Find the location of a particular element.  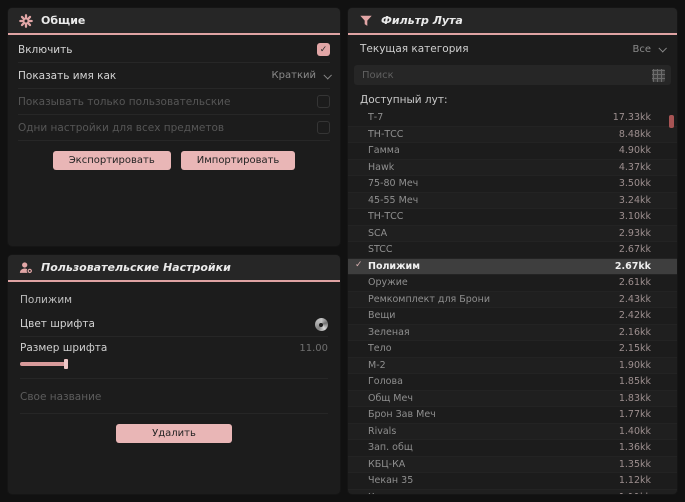

import-button: Импортировать is located at coordinates (238, 160).